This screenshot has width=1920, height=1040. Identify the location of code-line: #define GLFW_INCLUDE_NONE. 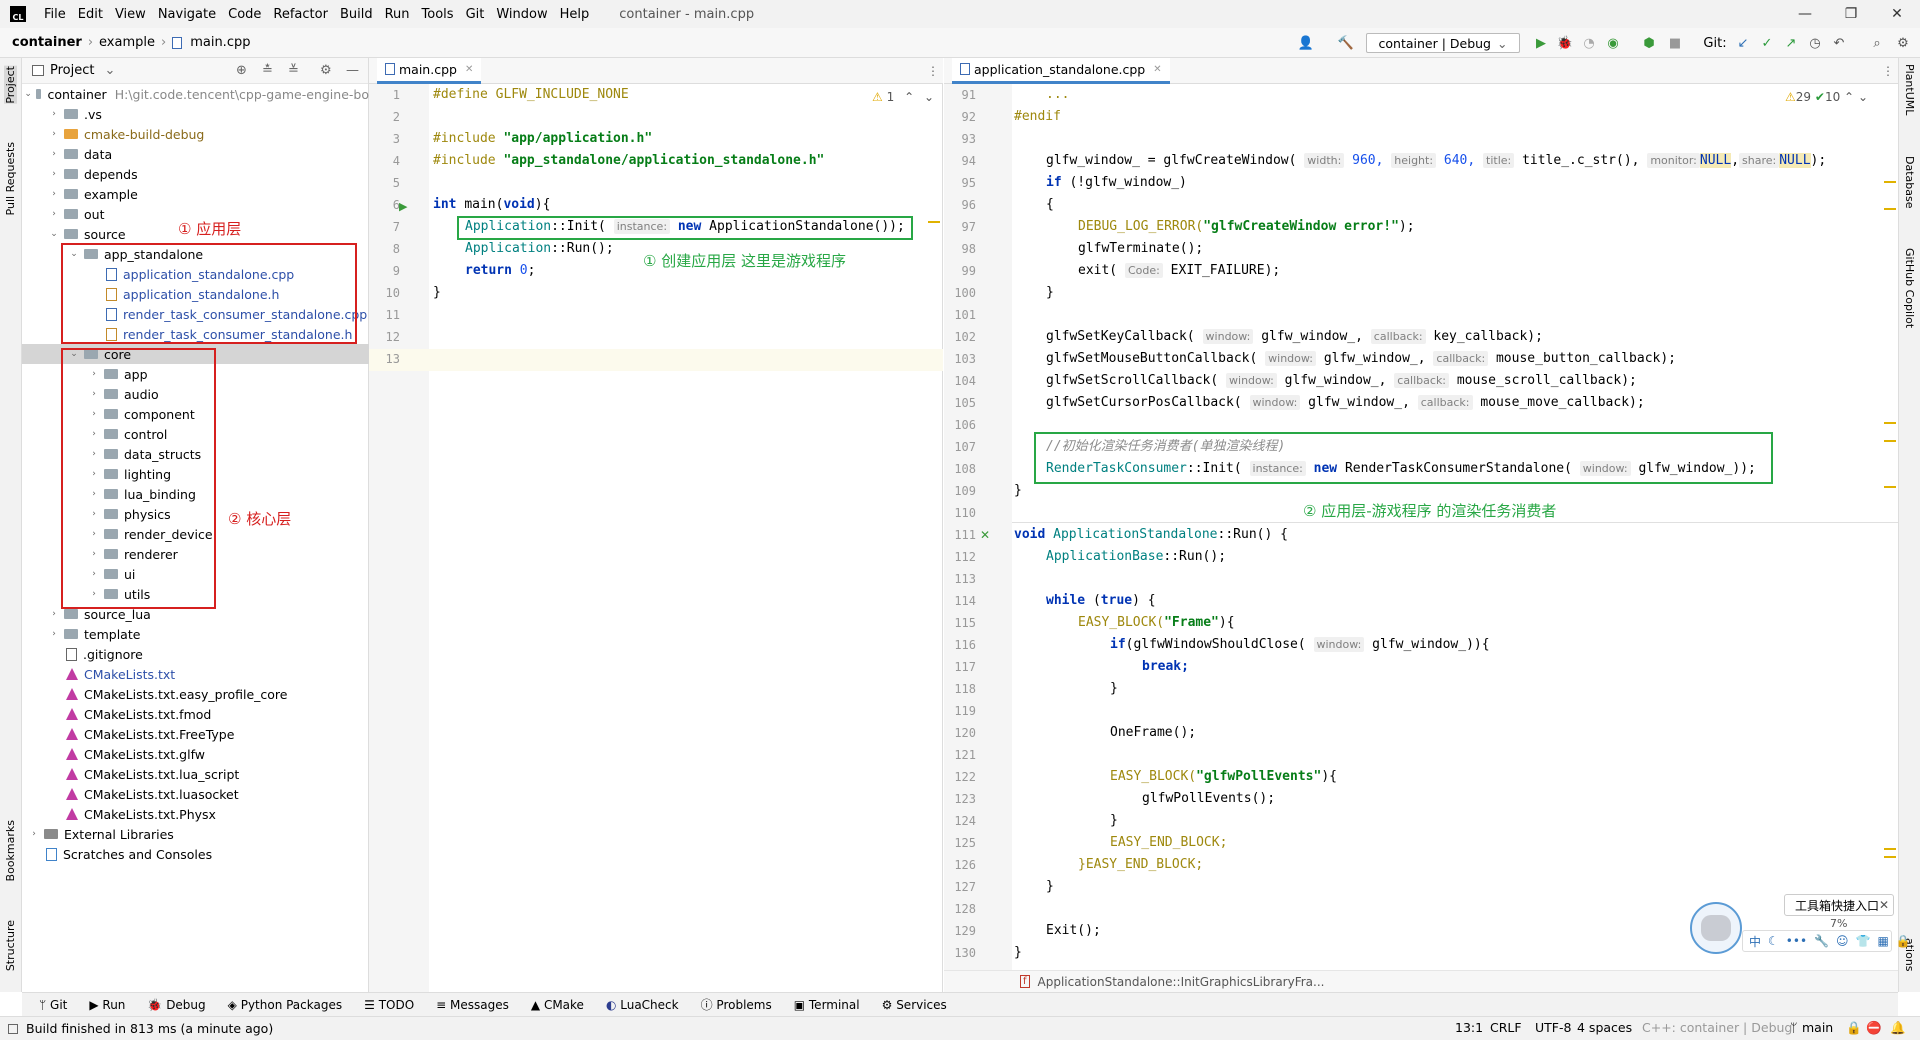
(531, 95).